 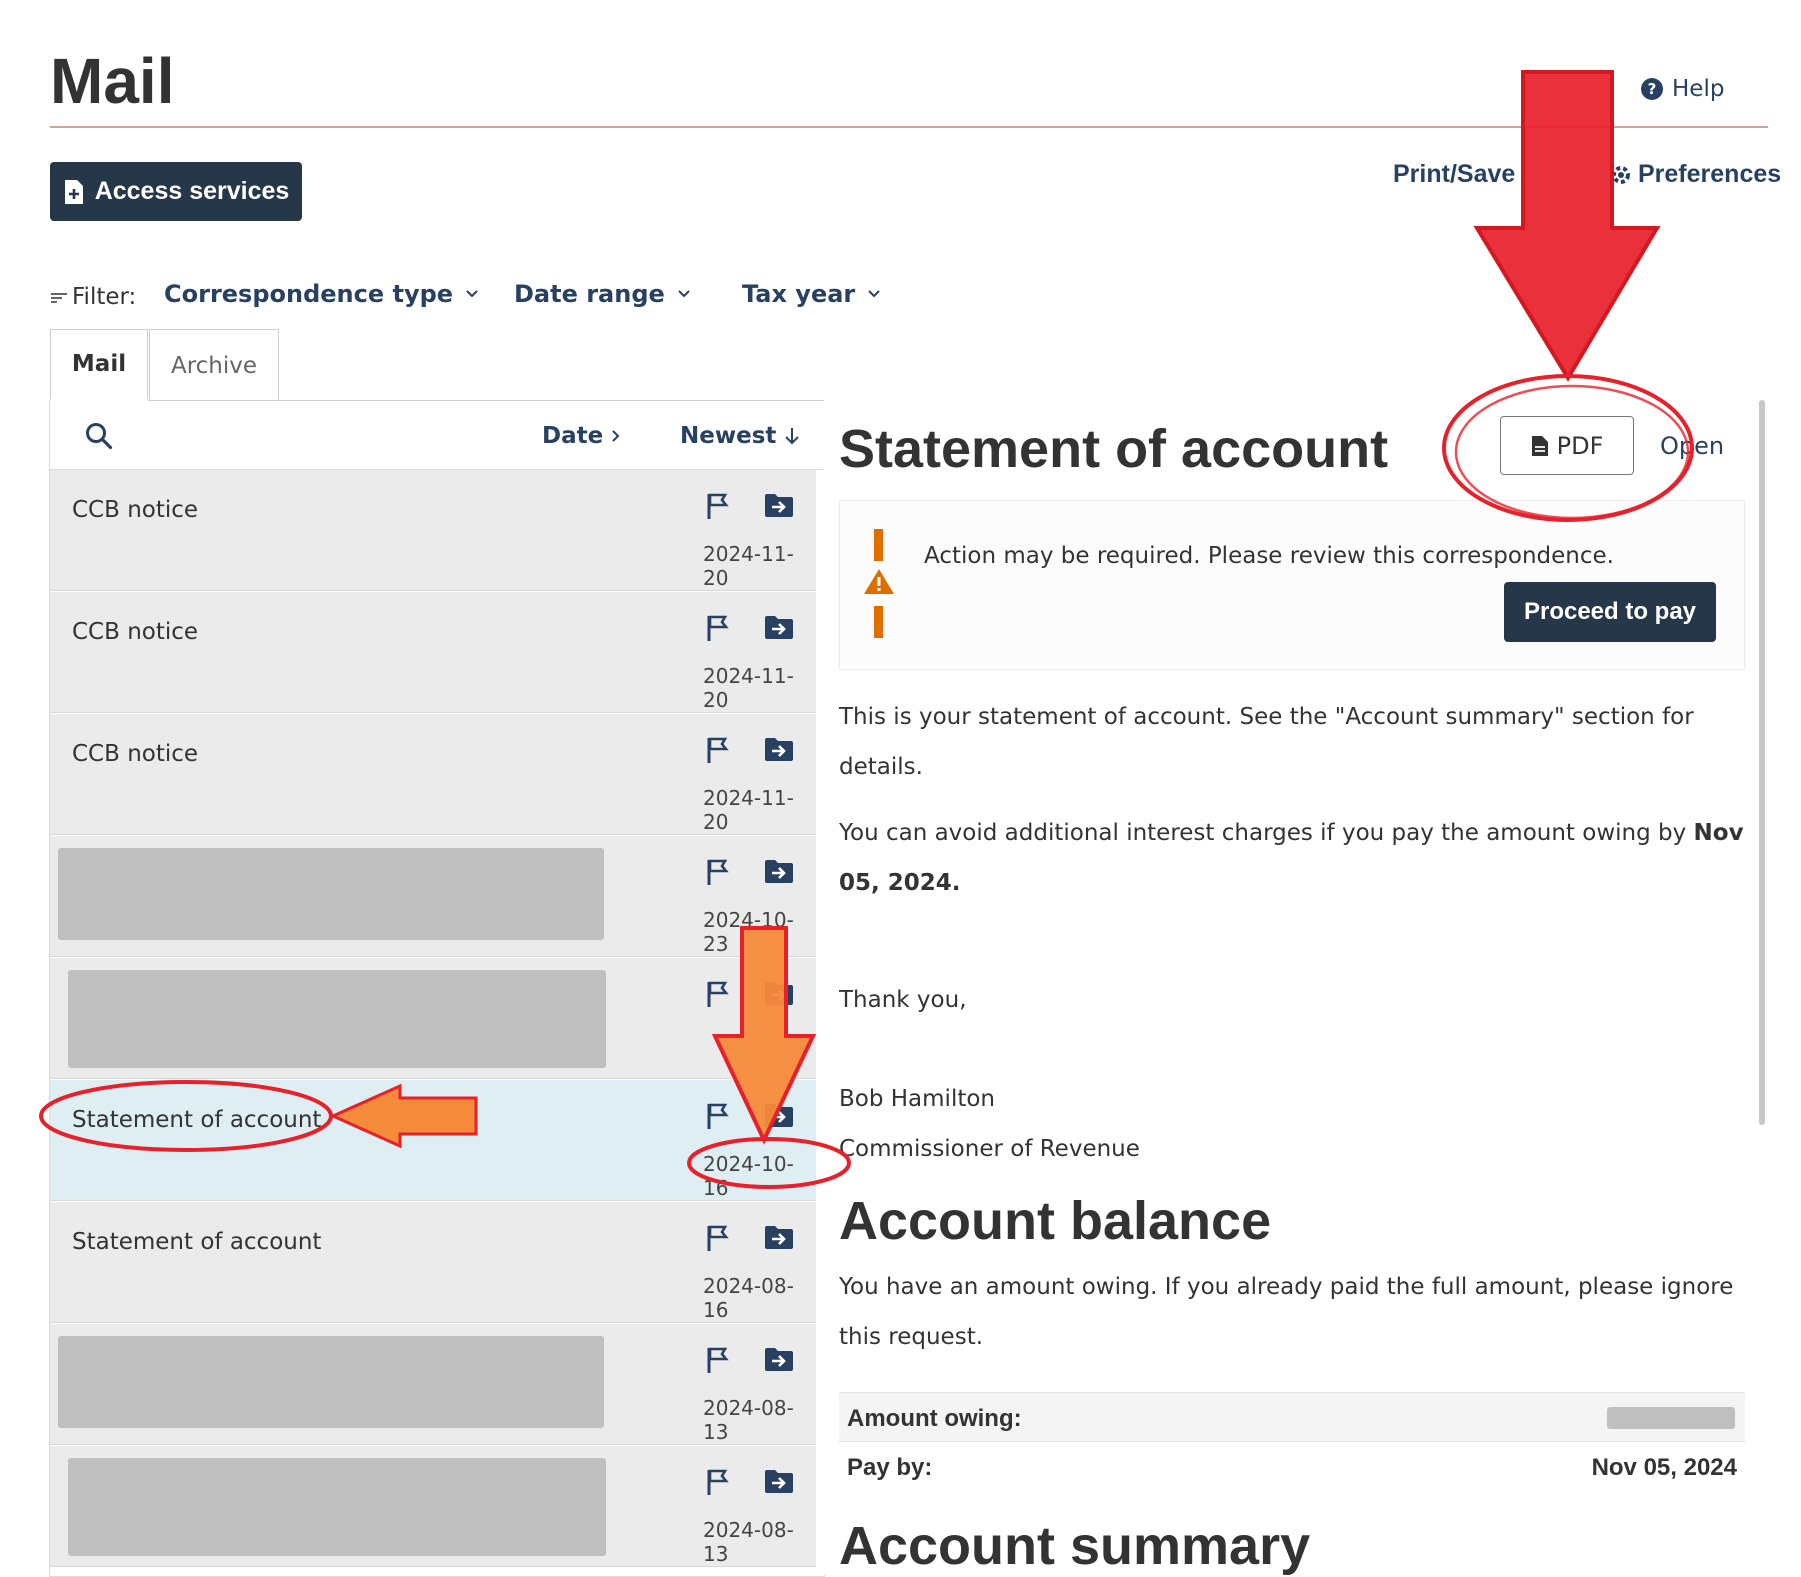 I want to click on open-link: Open, so click(x=1692, y=446).